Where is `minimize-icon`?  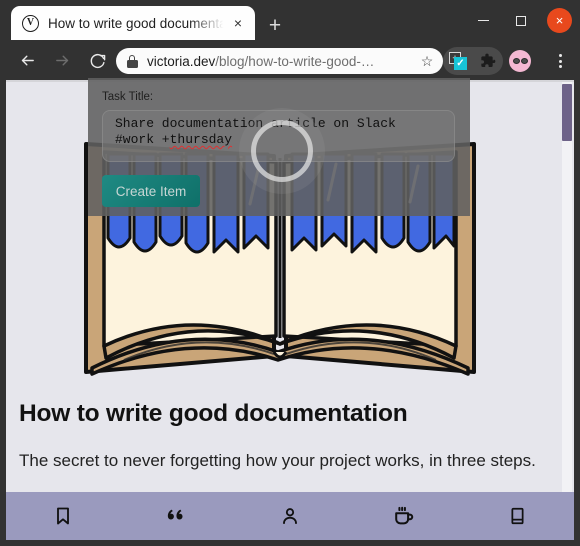
minimize-icon is located at coordinates (483, 20).